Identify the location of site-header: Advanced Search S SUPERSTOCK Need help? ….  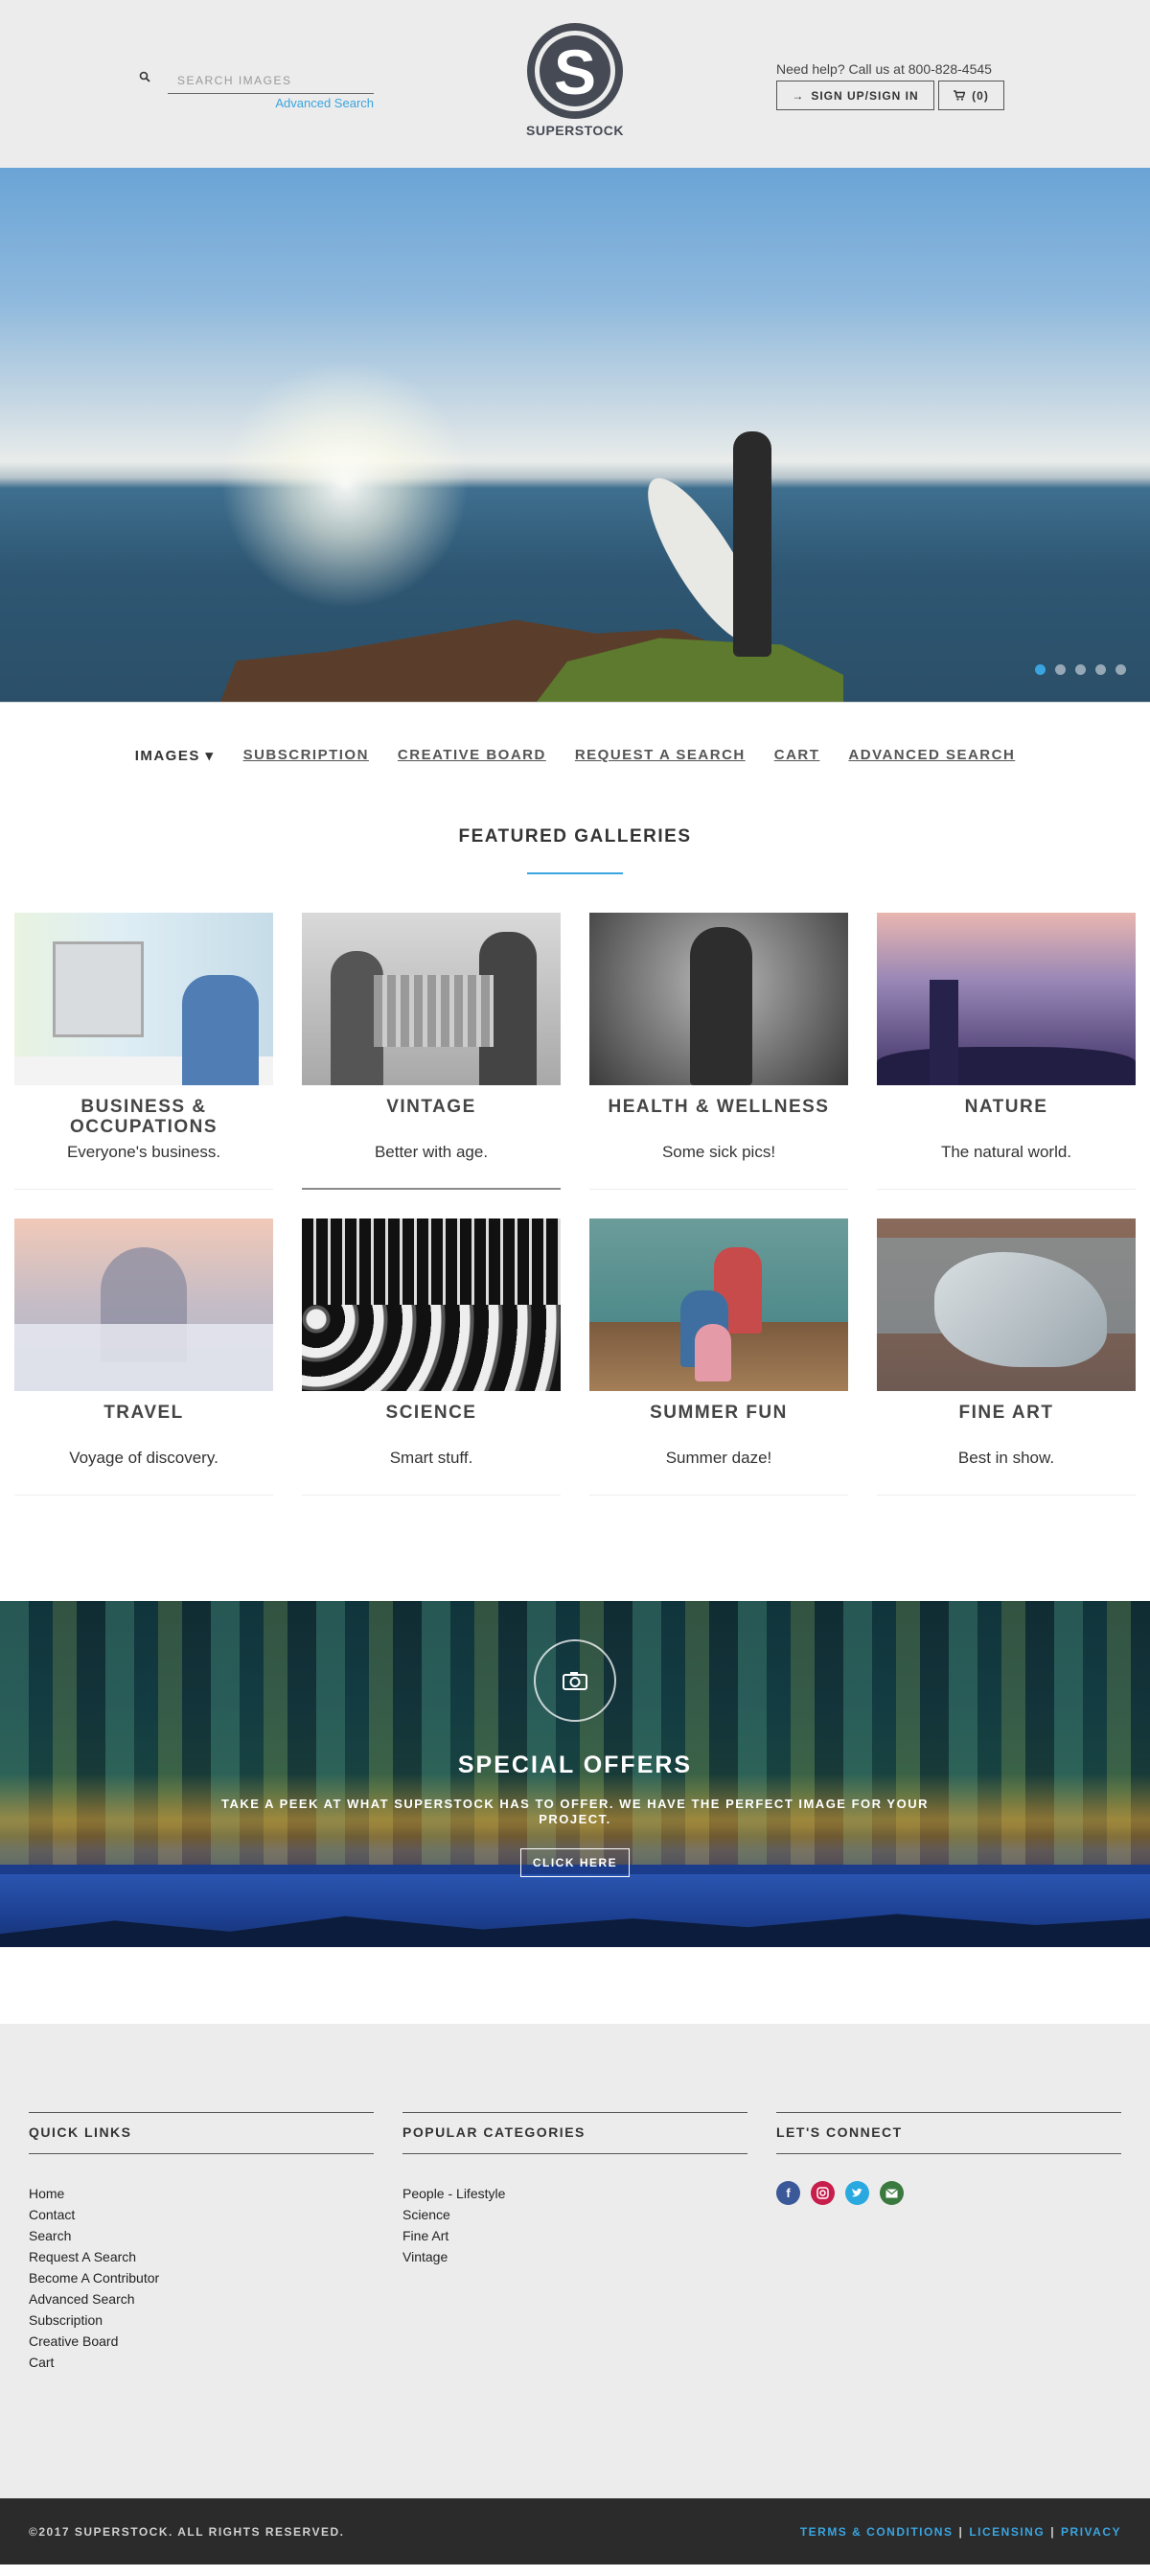
(575, 84).